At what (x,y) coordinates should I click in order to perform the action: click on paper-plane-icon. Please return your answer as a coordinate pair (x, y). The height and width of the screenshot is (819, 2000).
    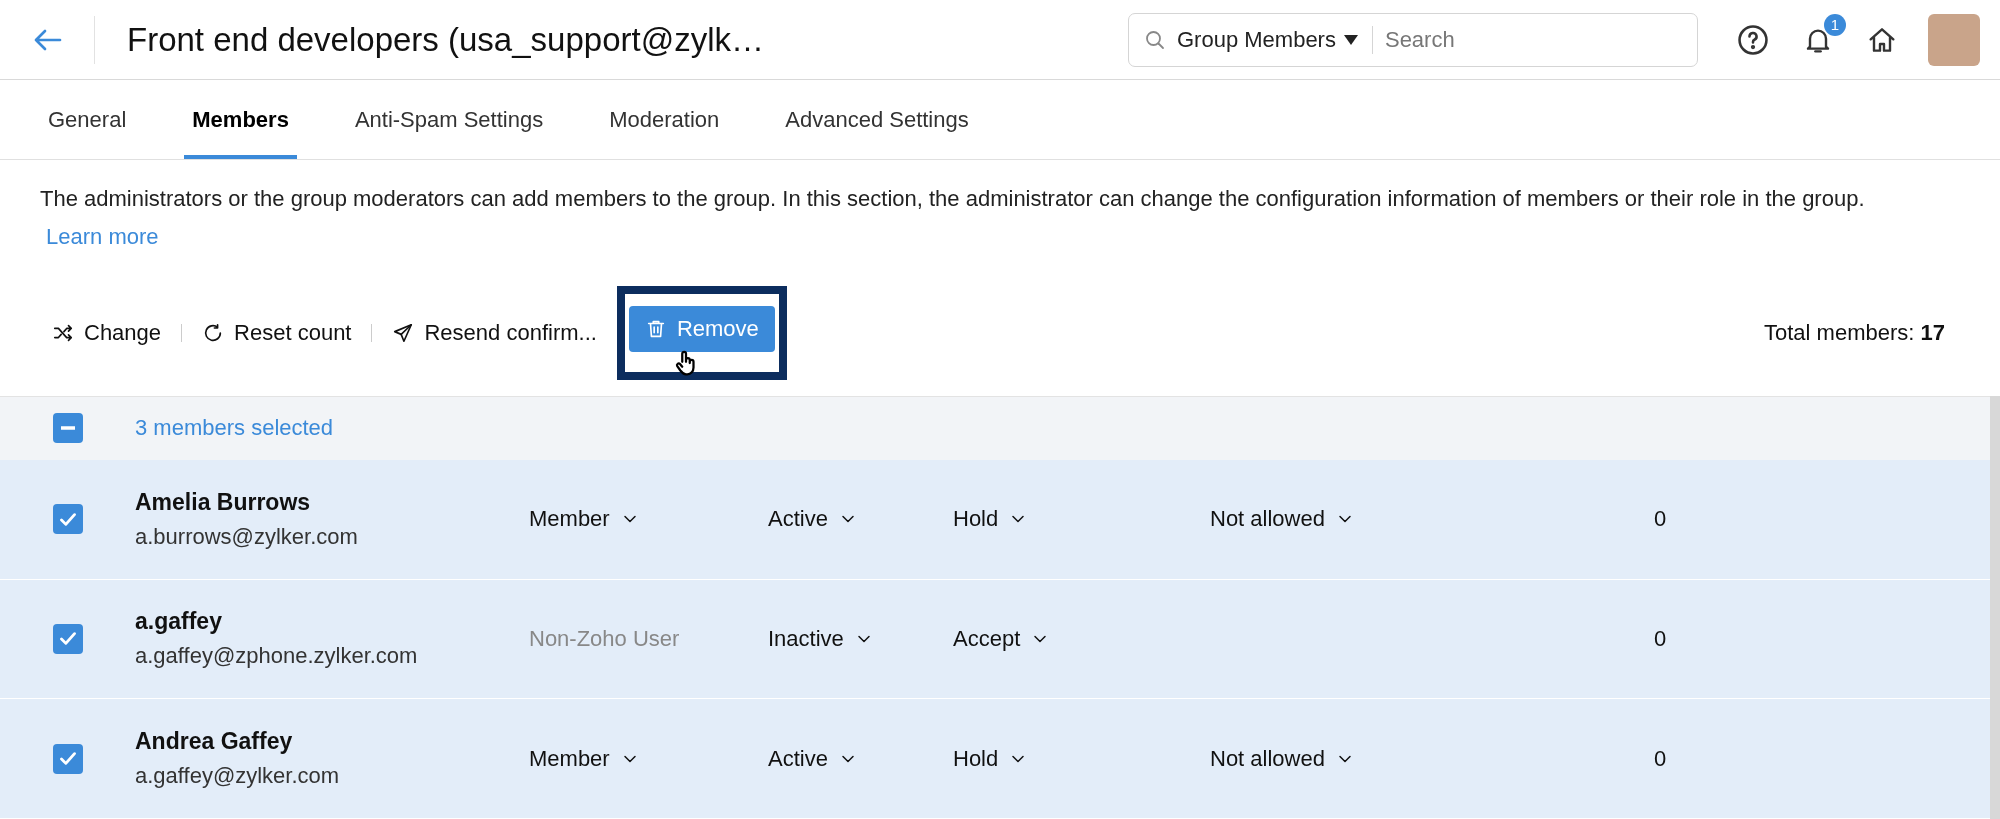
    Looking at the image, I should click on (403, 333).